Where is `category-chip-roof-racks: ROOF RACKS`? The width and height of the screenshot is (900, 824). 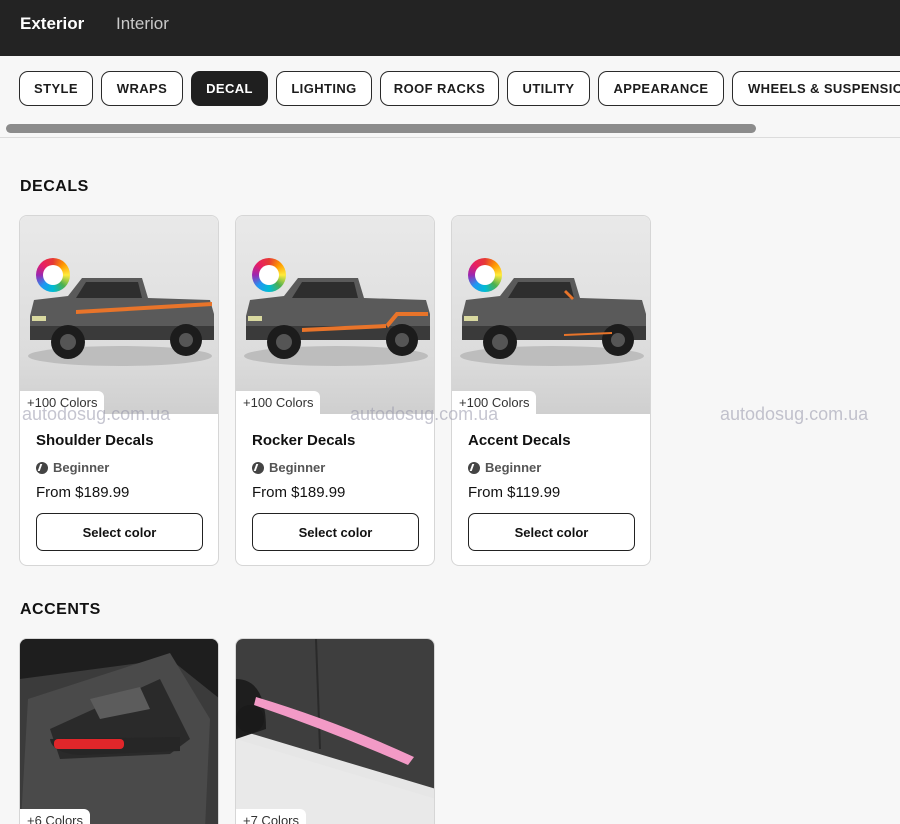
category-chip-roof-racks: ROOF RACKS is located at coordinates (439, 88).